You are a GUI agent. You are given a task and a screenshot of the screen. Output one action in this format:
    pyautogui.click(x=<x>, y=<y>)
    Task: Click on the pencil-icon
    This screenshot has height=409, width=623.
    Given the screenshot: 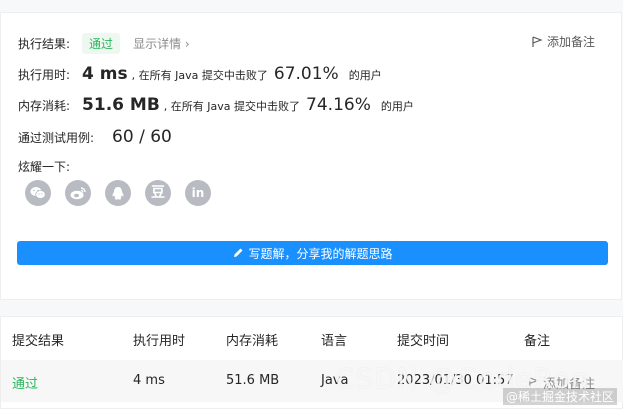 What is the action you would take?
    pyautogui.click(x=238, y=252)
    